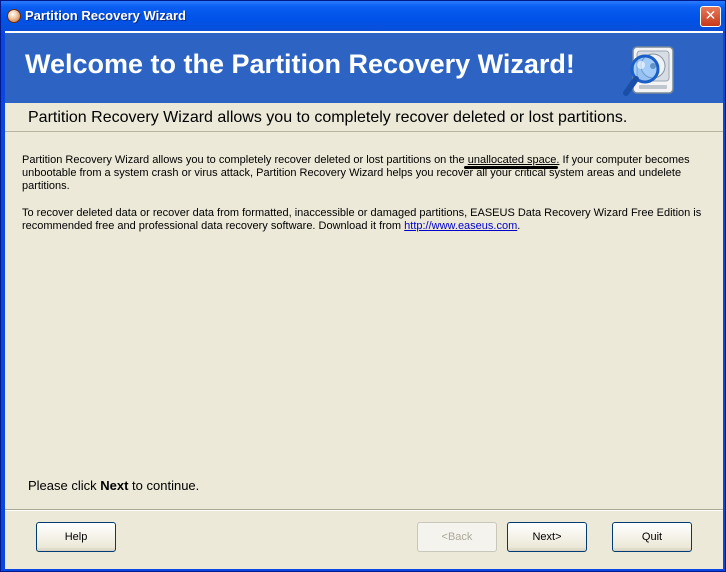 This screenshot has width=726, height=572. I want to click on next-button-label: Next>, so click(547, 537).